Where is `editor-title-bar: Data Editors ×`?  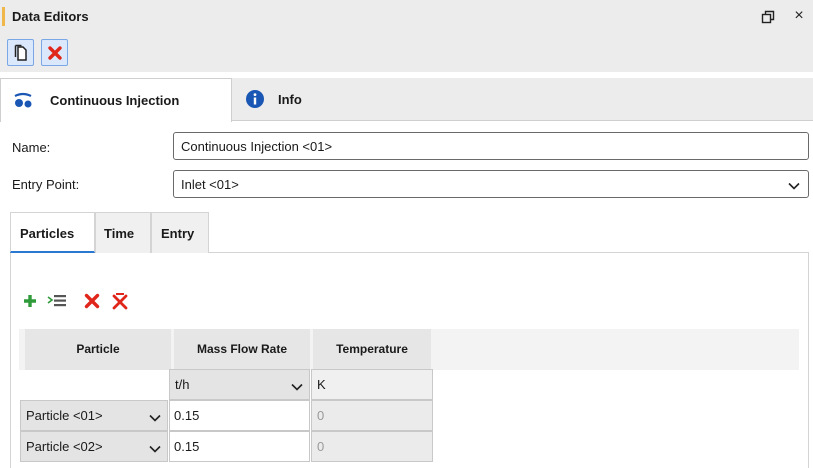
editor-title-bar: Data Editors × is located at coordinates (406, 17).